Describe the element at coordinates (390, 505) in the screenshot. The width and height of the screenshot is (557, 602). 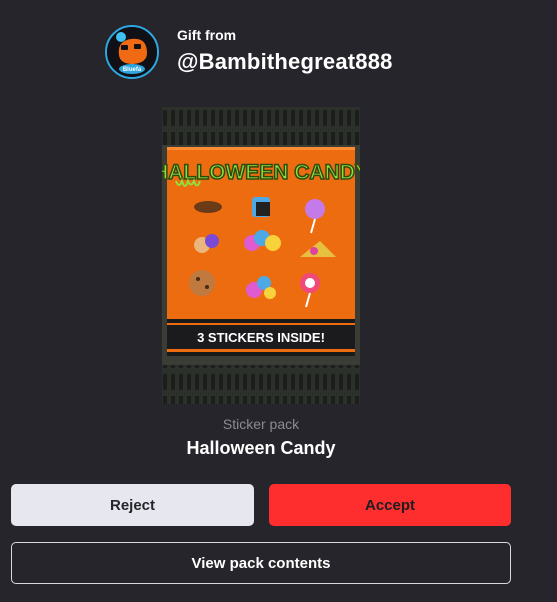
I see `accept-button: Accept` at that location.